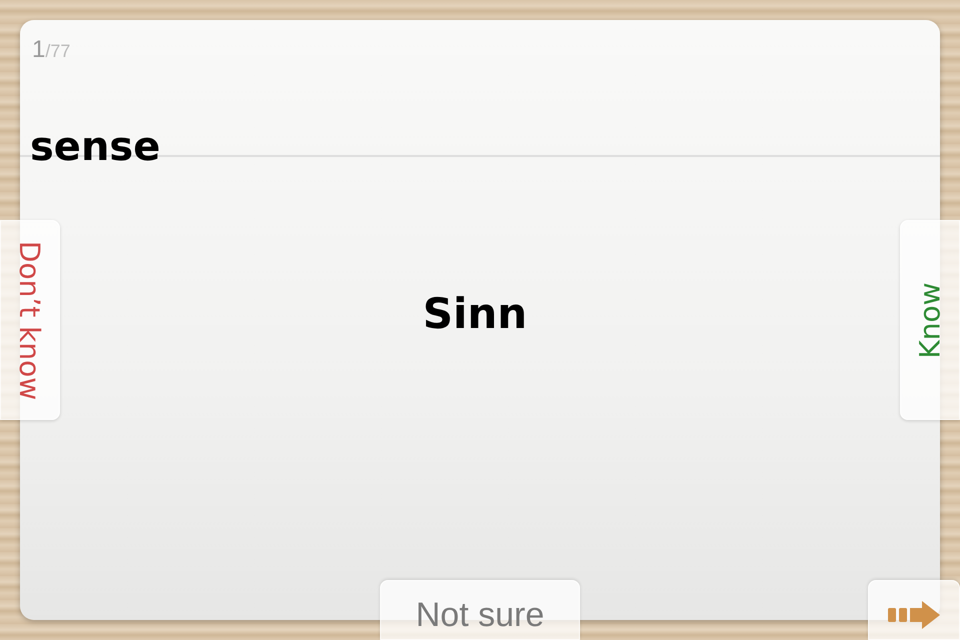 This screenshot has width=960, height=640. I want to click on not-sure-button: Not sure, so click(480, 610).